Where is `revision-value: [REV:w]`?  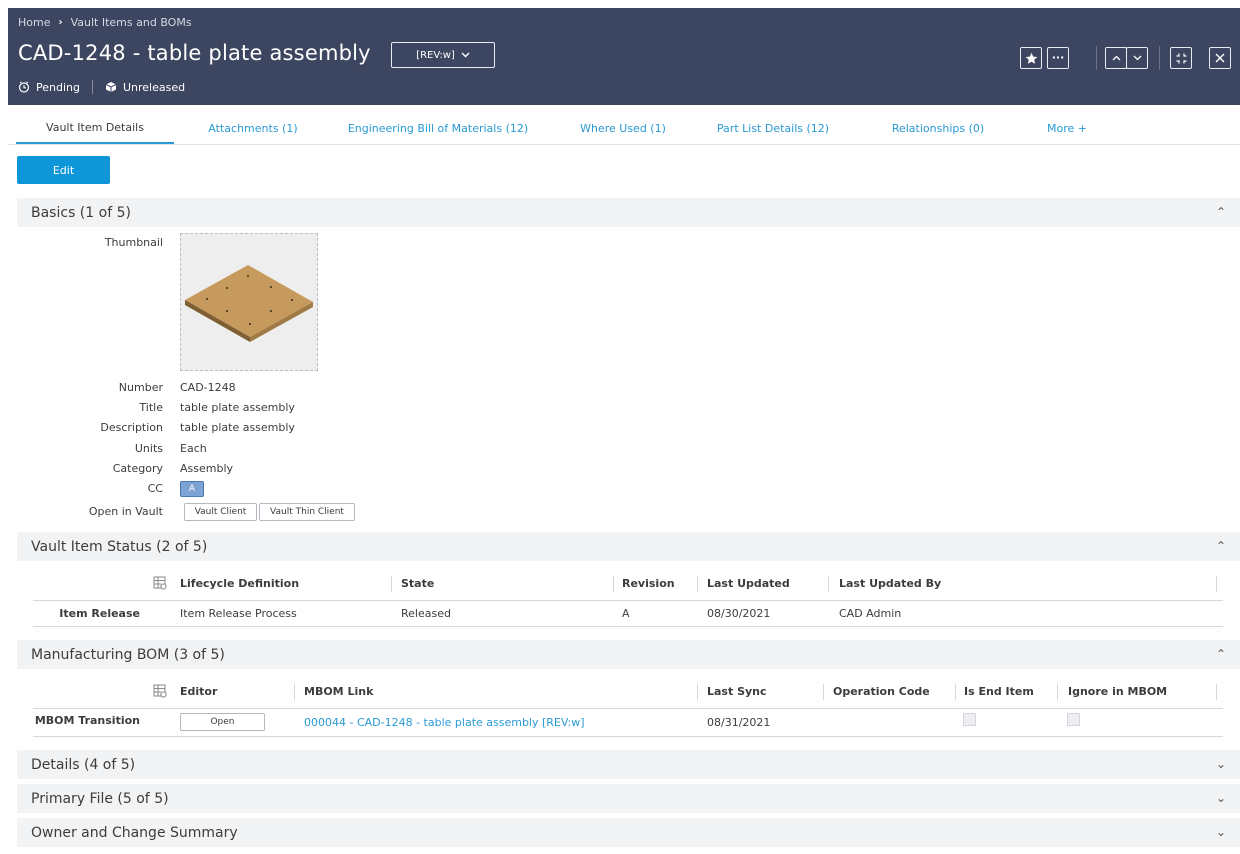 revision-value: [REV:w] is located at coordinates (435, 55).